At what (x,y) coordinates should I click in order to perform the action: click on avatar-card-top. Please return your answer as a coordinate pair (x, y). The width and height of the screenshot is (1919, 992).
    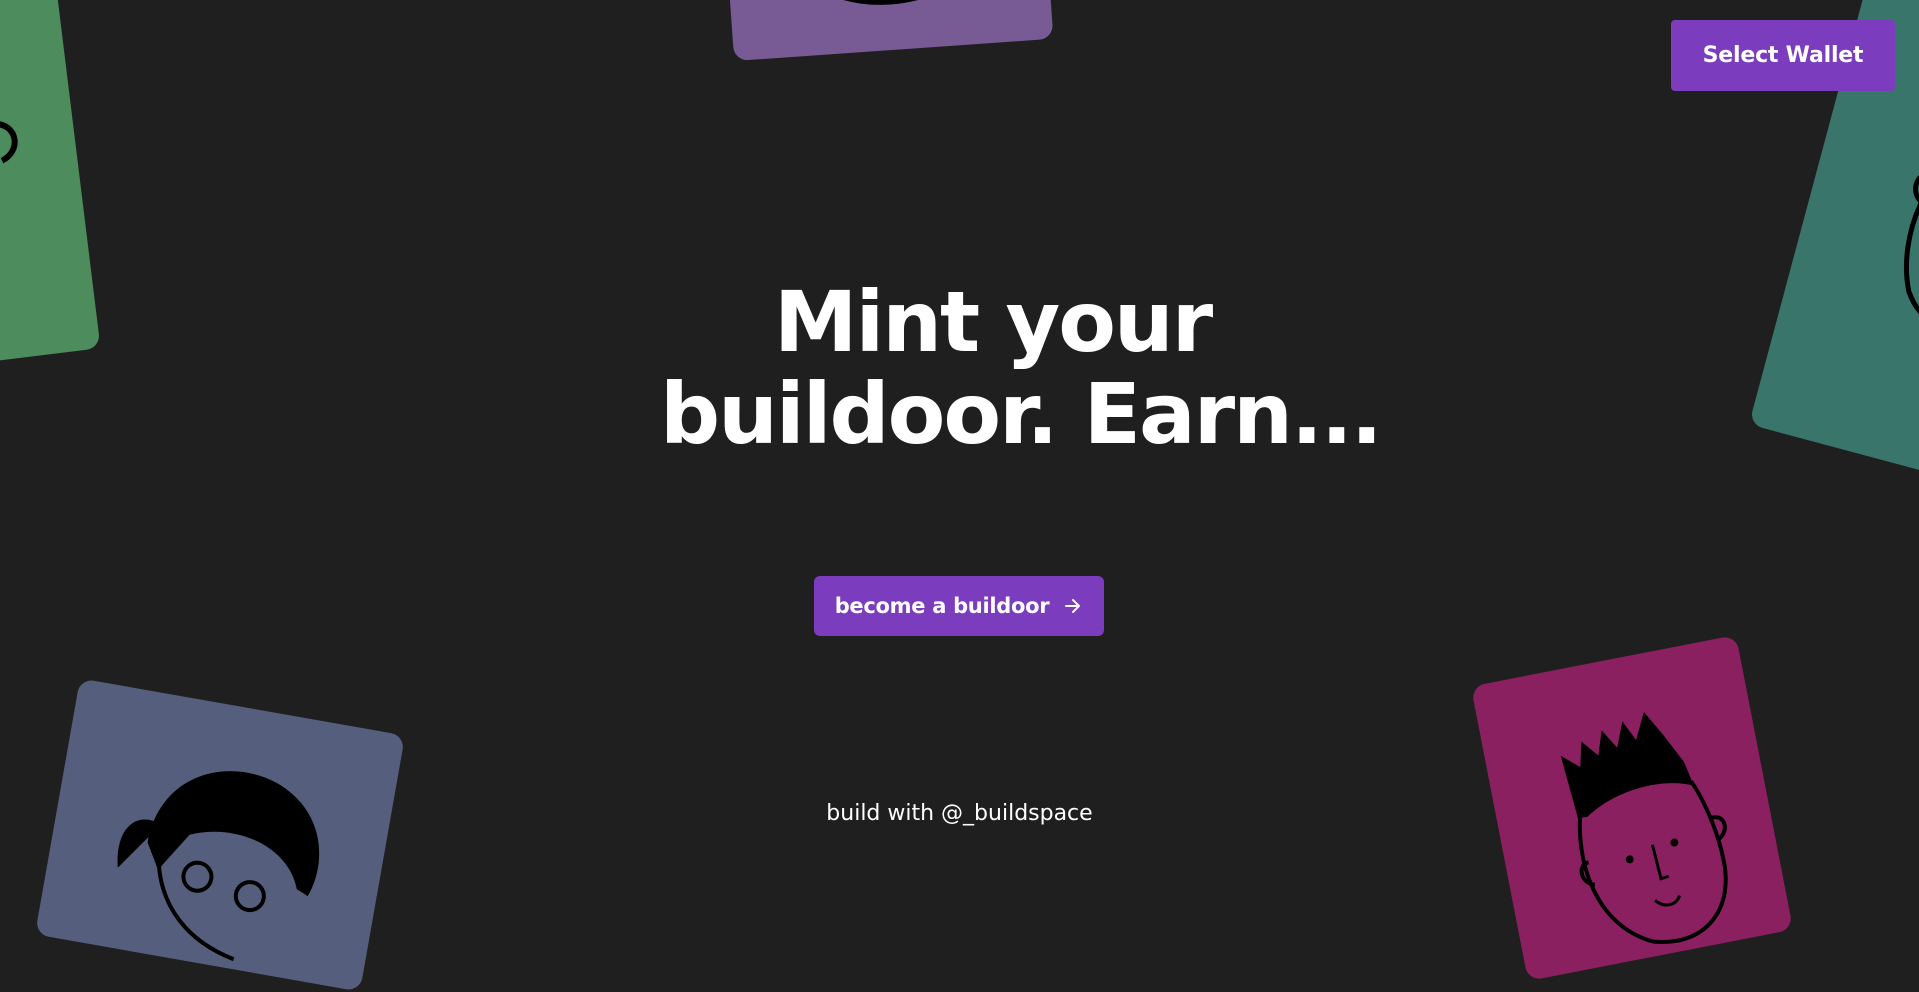
    Looking at the image, I should click on (890, 31).